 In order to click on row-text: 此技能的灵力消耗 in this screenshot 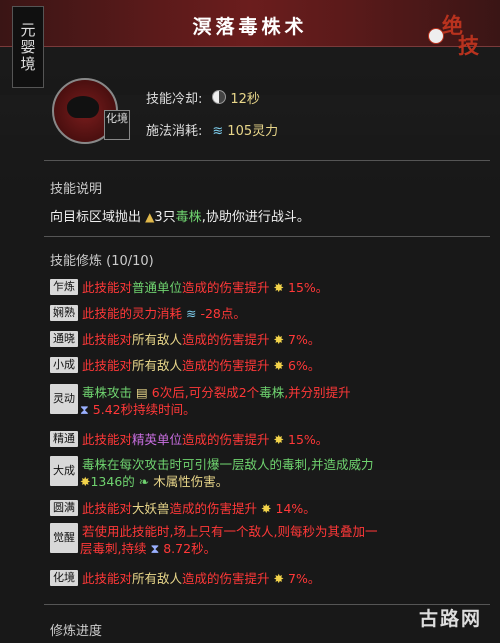, I will do `click(132, 313)`.